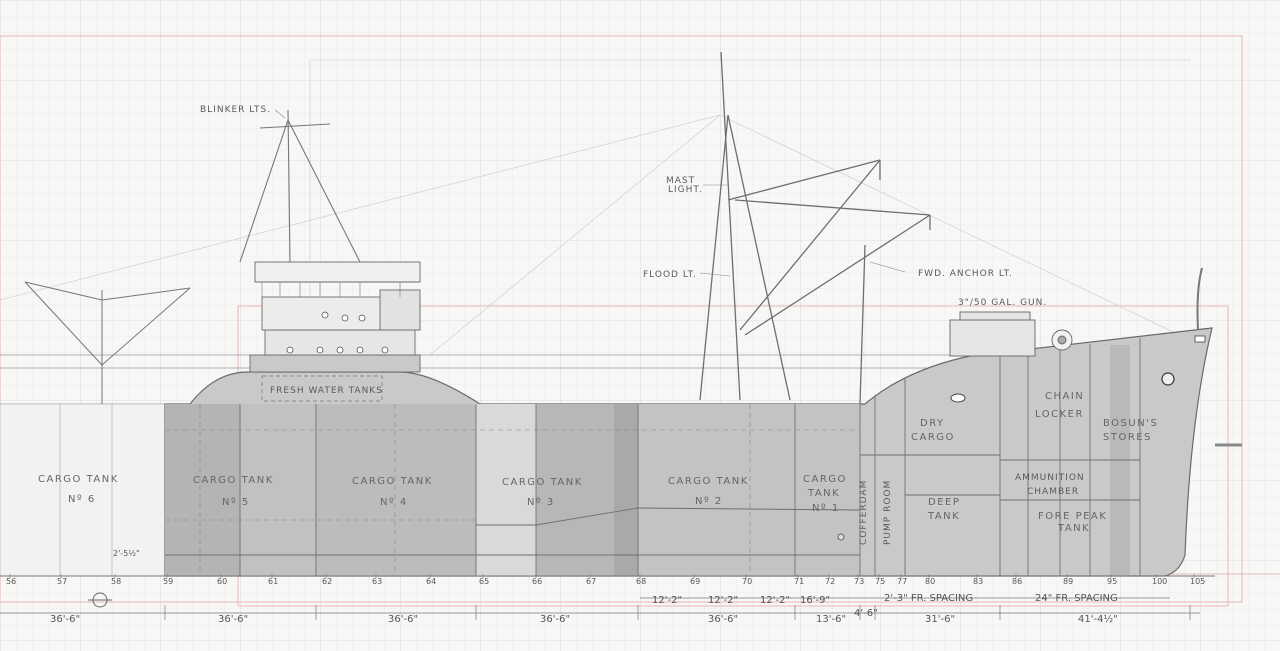 The image size is (1280, 651). Describe the element at coordinates (928, 598) in the screenshot. I see `frame-spacing-a: 2'-3" FR. SPACING` at that location.